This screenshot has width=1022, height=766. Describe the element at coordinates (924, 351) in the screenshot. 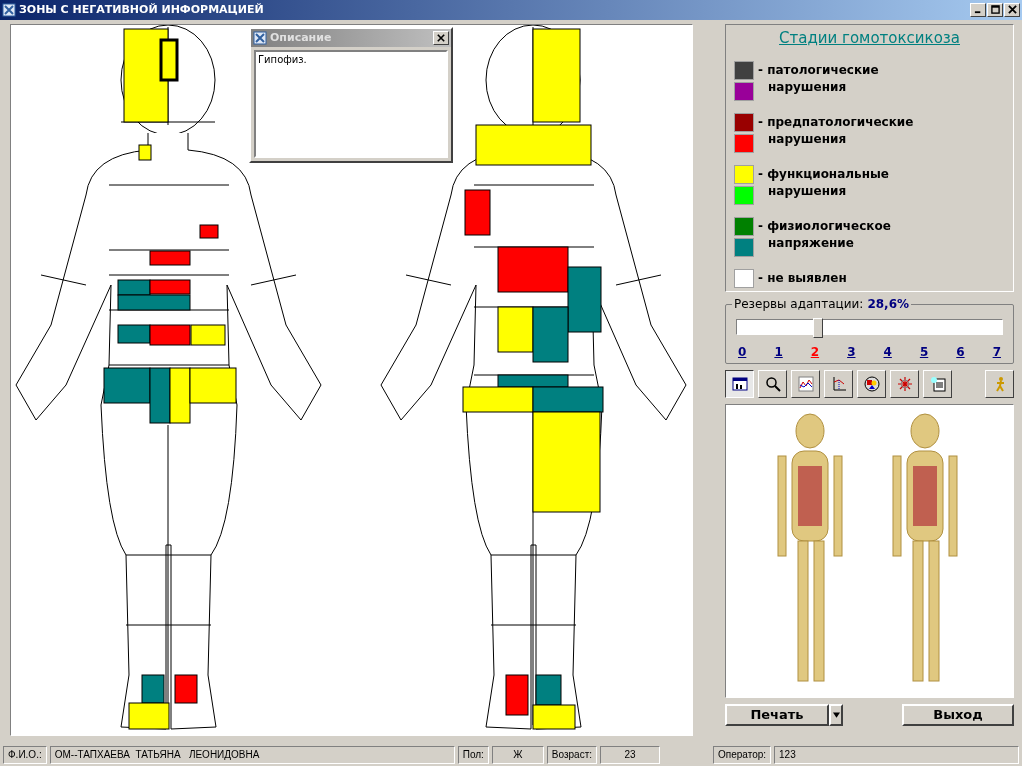

I see `scale-link: 5` at that location.